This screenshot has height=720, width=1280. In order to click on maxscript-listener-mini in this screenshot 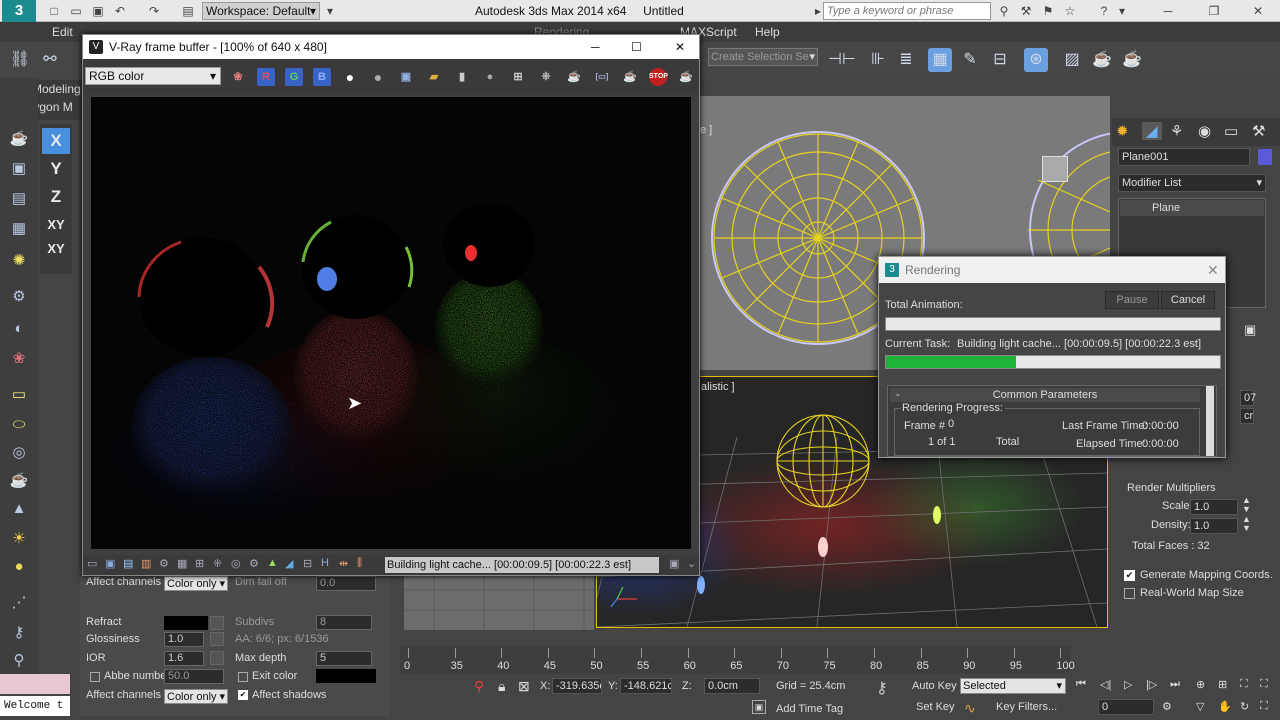, I will do `click(35, 684)`.